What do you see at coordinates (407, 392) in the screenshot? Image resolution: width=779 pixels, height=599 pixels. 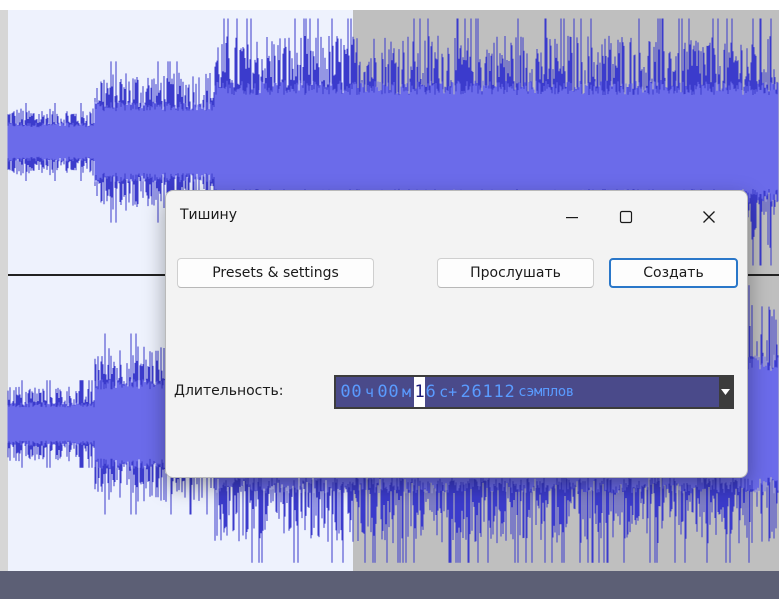 I see `timecode-unit-minutes: м` at bounding box center [407, 392].